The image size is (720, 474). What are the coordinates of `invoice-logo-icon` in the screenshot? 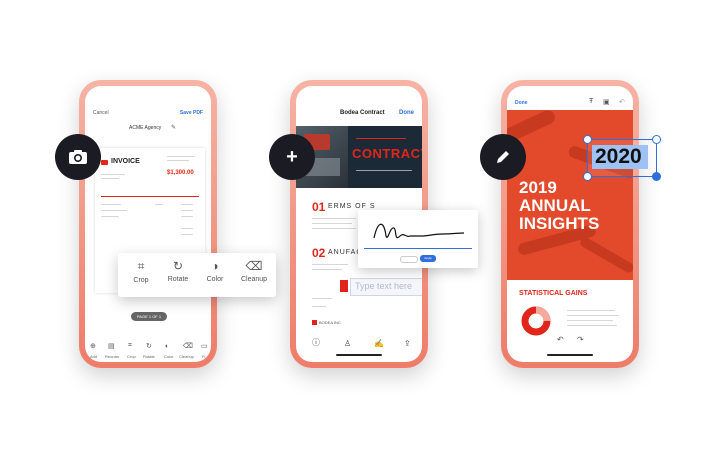 It's located at (104, 162).